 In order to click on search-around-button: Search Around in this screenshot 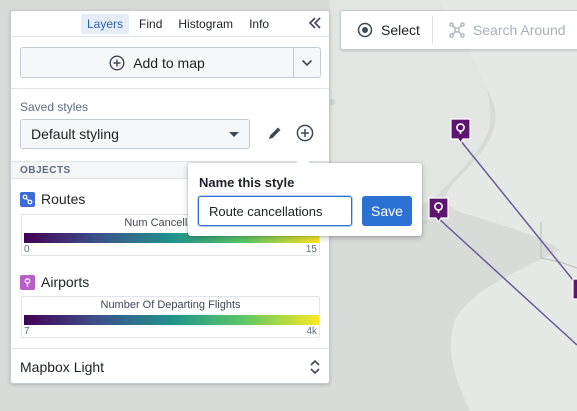, I will do `click(505, 30)`.